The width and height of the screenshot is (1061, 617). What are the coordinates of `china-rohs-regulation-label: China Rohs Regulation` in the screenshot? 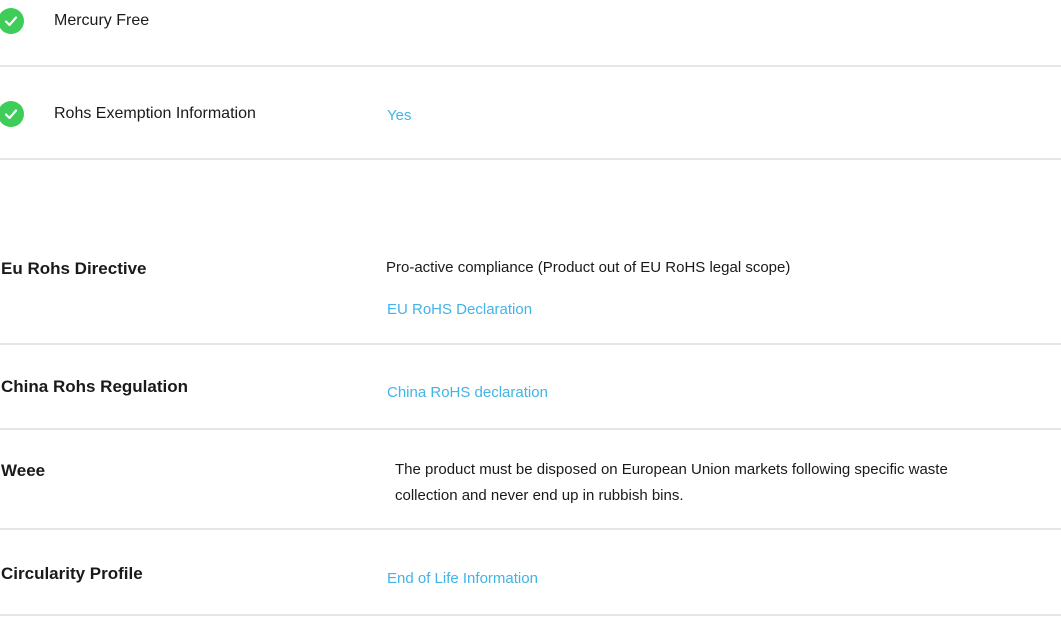 It's located at (94, 386).